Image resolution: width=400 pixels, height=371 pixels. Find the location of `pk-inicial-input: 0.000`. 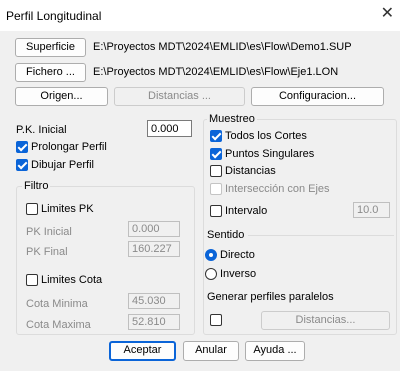

pk-inicial-input: 0.000 is located at coordinates (169, 128).